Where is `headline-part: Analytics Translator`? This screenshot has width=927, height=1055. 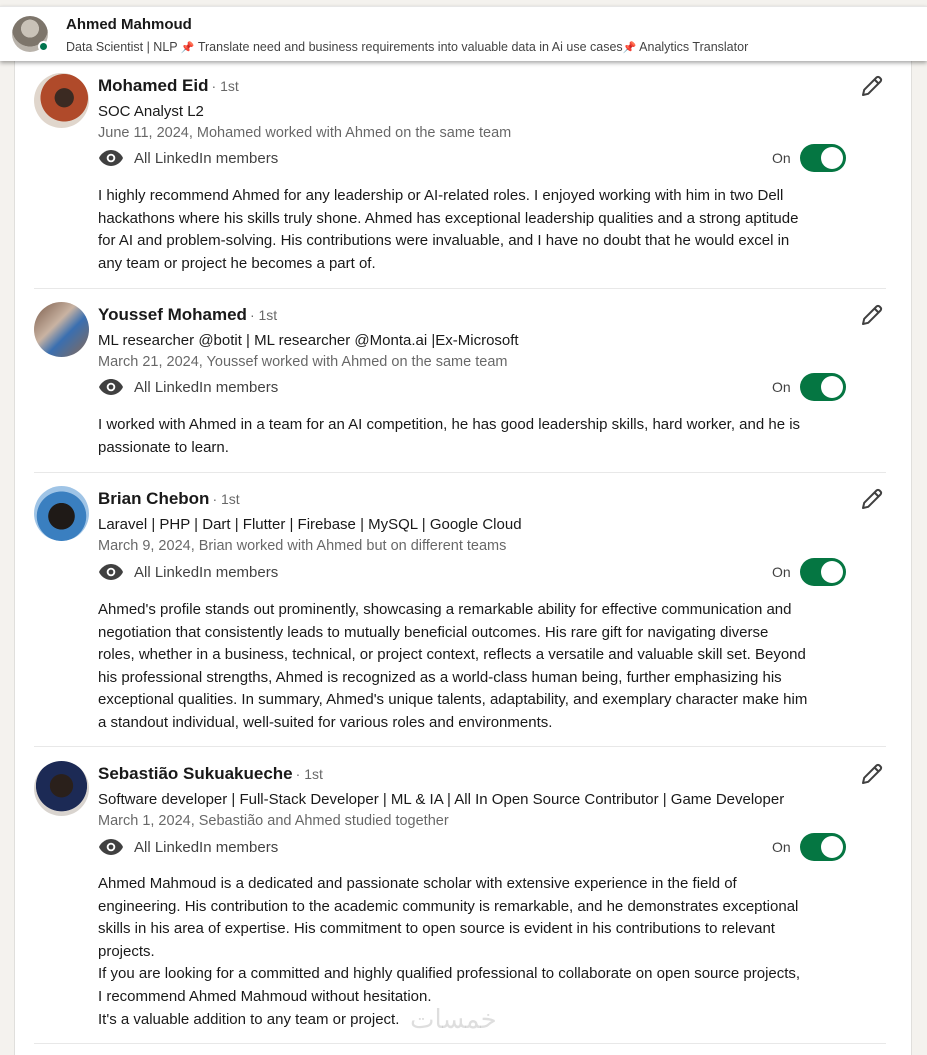
headline-part: Analytics Translator is located at coordinates (694, 47).